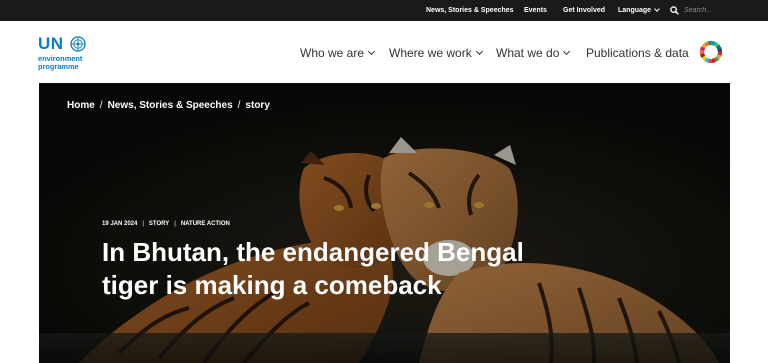  I want to click on language-selector: Language, so click(639, 10).